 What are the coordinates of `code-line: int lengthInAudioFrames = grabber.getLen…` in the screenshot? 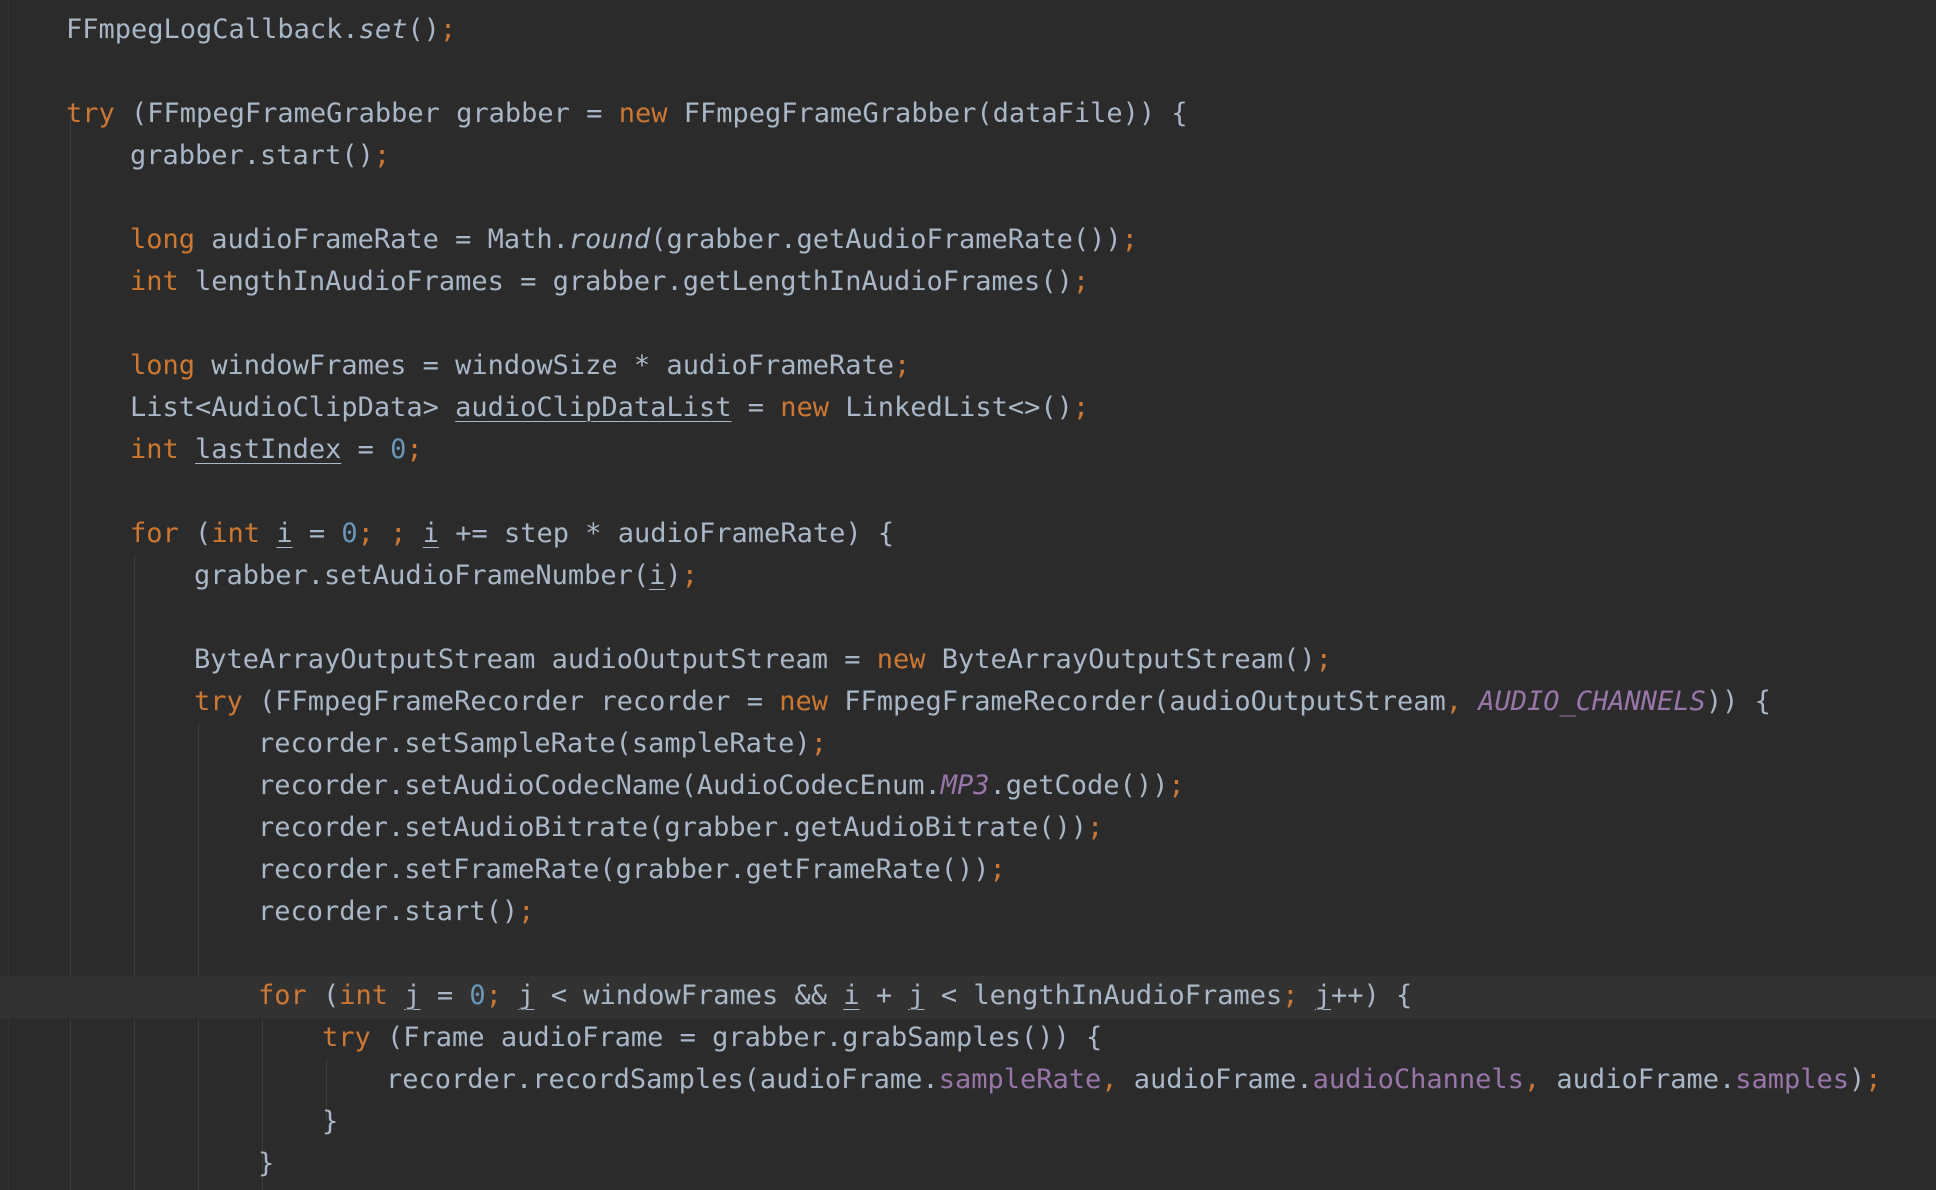 It's located at (968, 282).